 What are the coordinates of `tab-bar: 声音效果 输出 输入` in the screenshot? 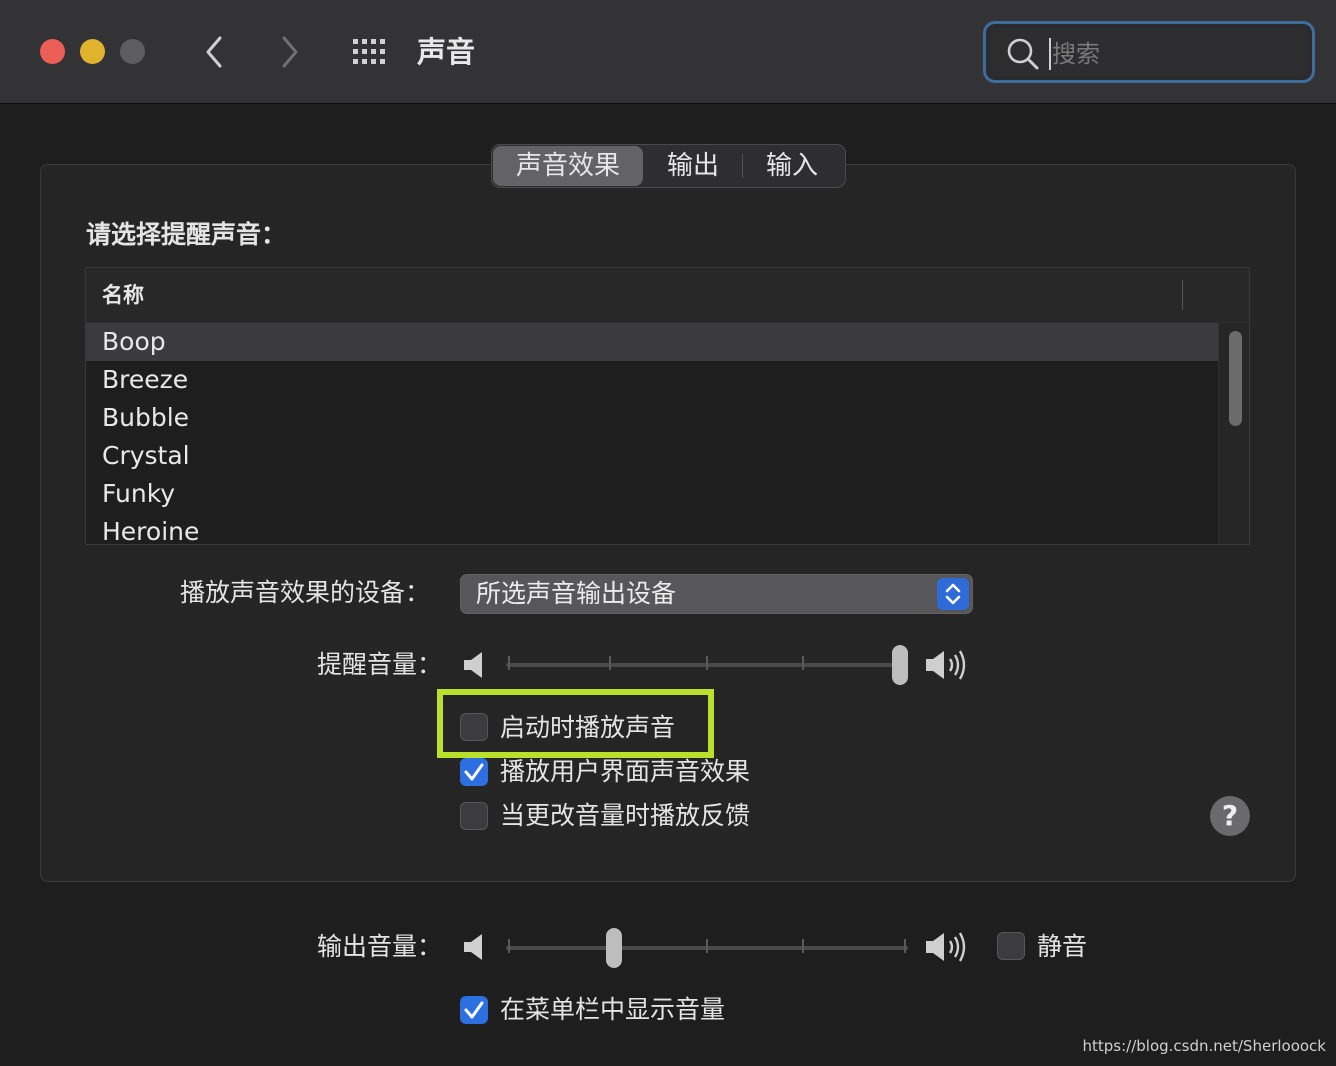 It's located at (668, 166).